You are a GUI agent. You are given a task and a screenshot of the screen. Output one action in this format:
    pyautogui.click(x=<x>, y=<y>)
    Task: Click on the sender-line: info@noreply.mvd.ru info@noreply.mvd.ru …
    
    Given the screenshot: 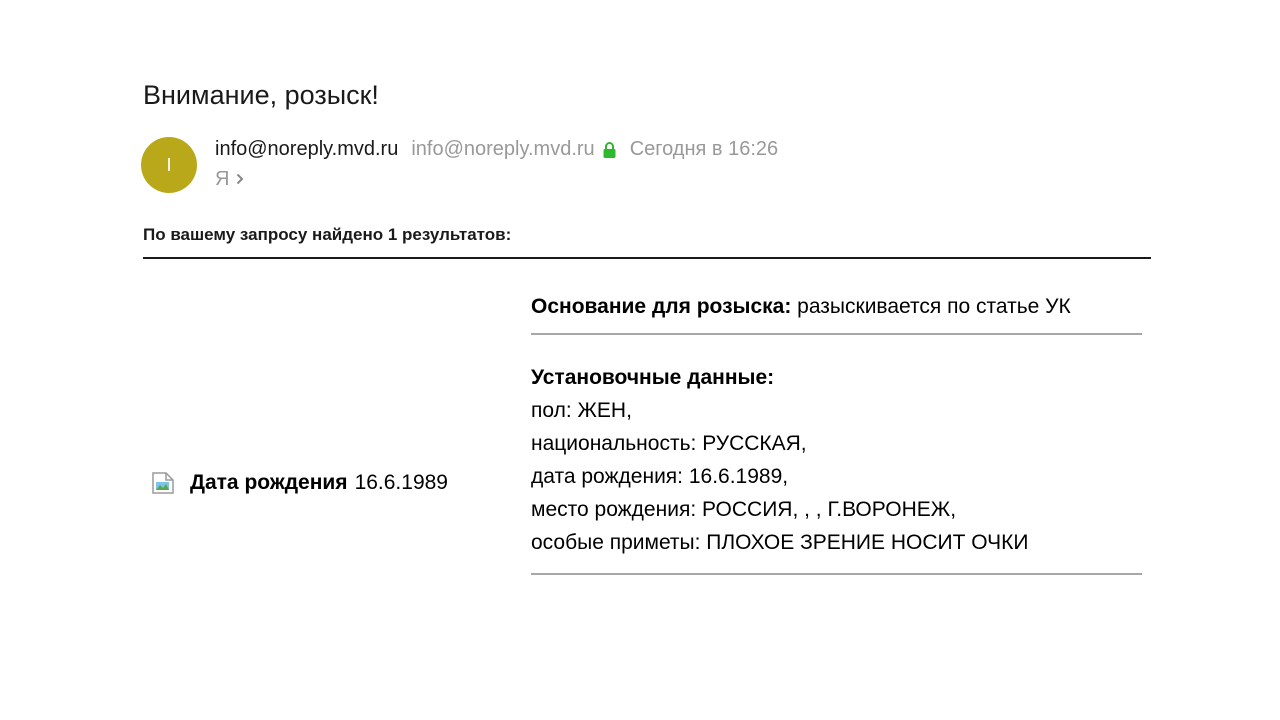 What is the action you would take?
    pyautogui.click(x=496, y=149)
    